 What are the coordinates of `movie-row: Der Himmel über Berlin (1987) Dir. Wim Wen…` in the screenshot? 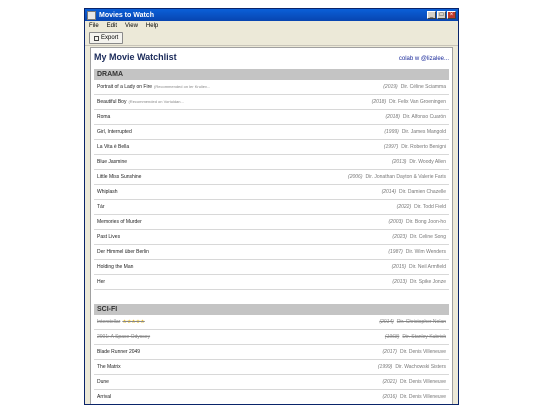 It's located at (271, 252).